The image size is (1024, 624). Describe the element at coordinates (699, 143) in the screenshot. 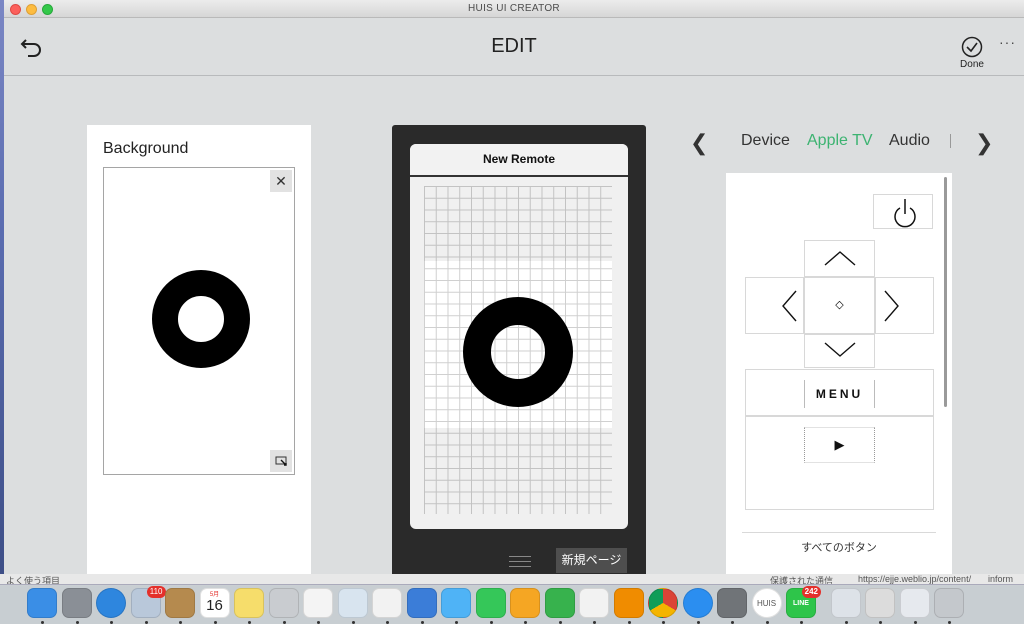

I see `chevron-left-icon: ❮` at that location.